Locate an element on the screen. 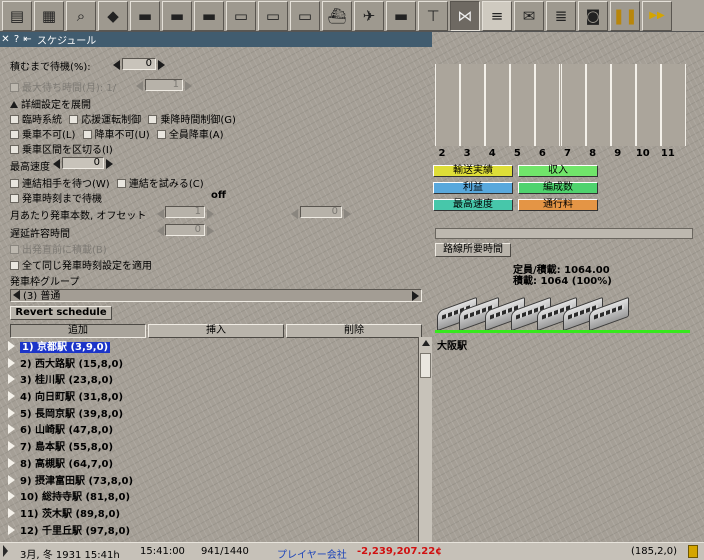 The width and height of the screenshot is (704, 560). crane-icon: ⊤ is located at coordinates (433, 15).